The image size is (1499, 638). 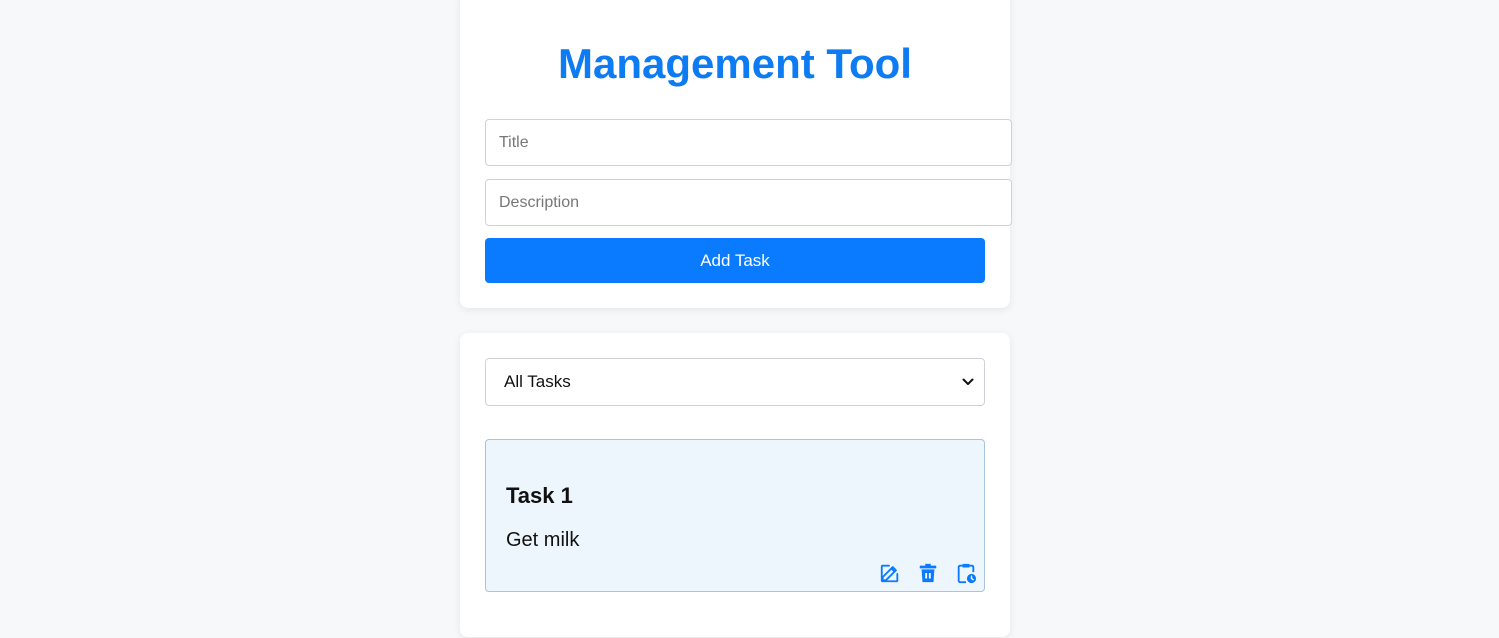 What do you see at coordinates (735, 382) in the screenshot?
I see `task-filter-select: All Tasks` at bounding box center [735, 382].